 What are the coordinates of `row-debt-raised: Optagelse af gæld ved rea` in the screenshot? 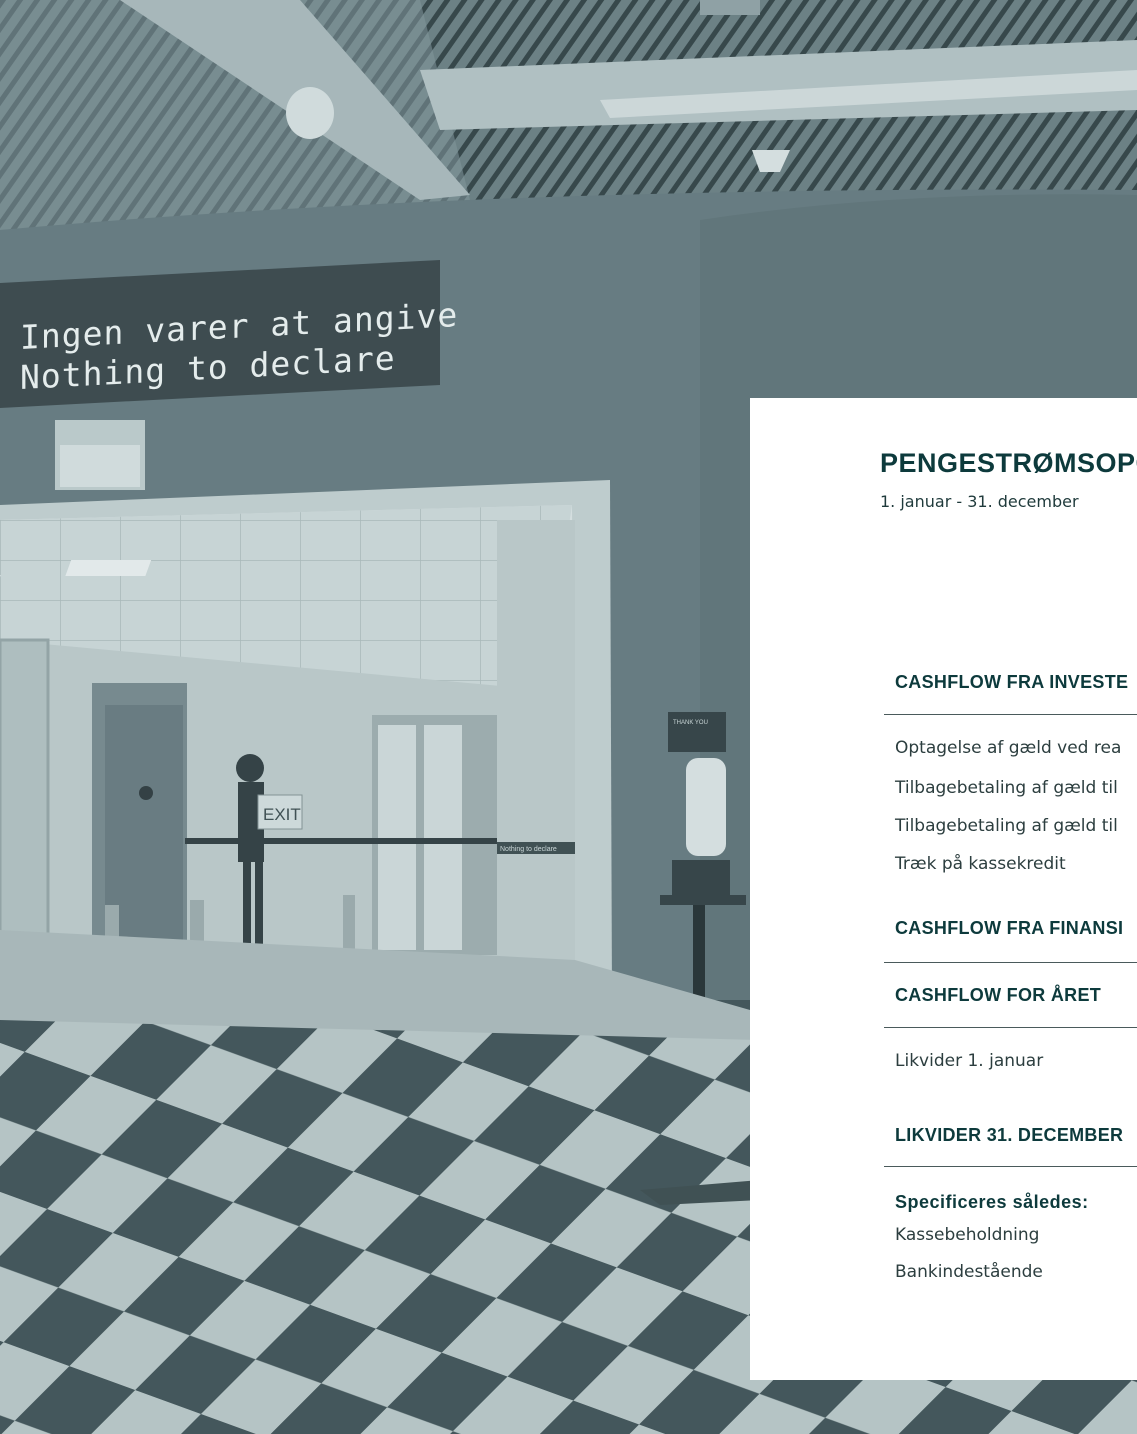 It's located at (1008, 748).